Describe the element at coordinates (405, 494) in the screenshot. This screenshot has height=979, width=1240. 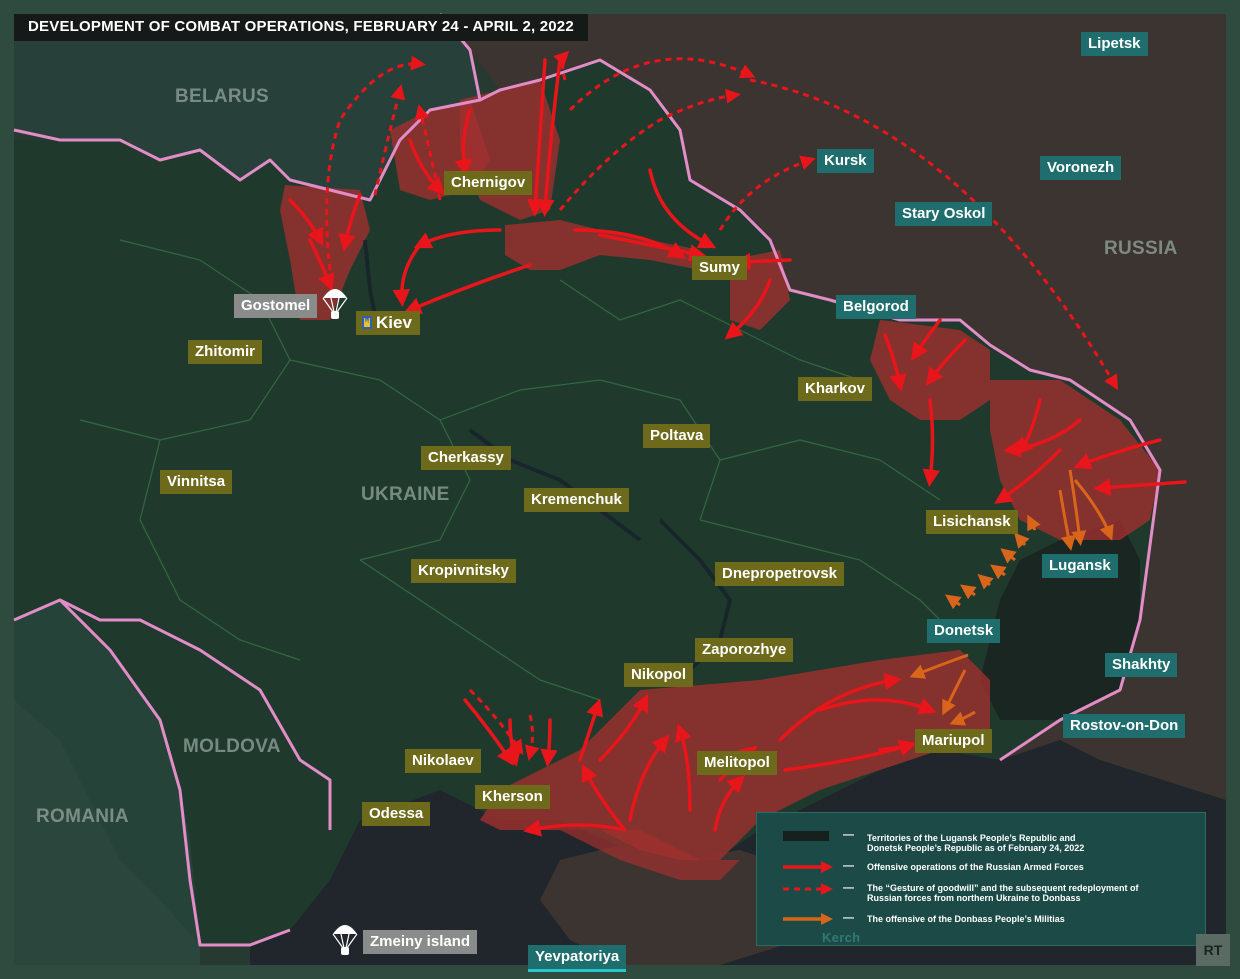
I see `country-label-ukraine: UKRAINE` at that location.